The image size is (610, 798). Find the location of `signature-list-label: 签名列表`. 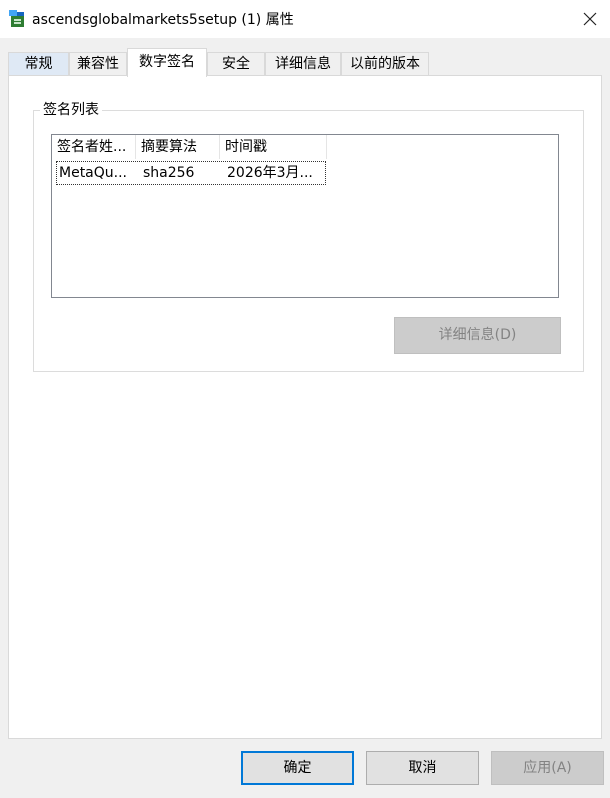

signature-list-label: 签名列表 is located at coordinates (71, 110).